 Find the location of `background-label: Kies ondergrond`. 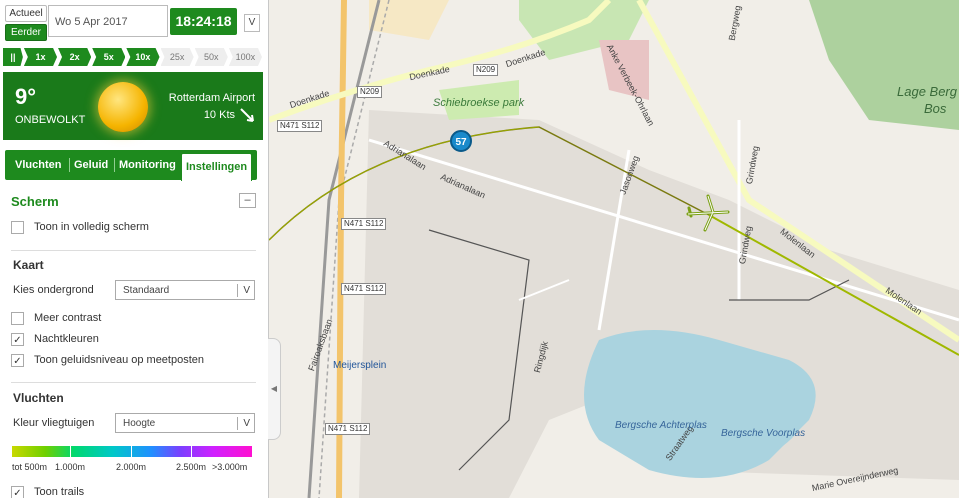

background-label: Kies ondergrond is located at coordinates (53, 290).